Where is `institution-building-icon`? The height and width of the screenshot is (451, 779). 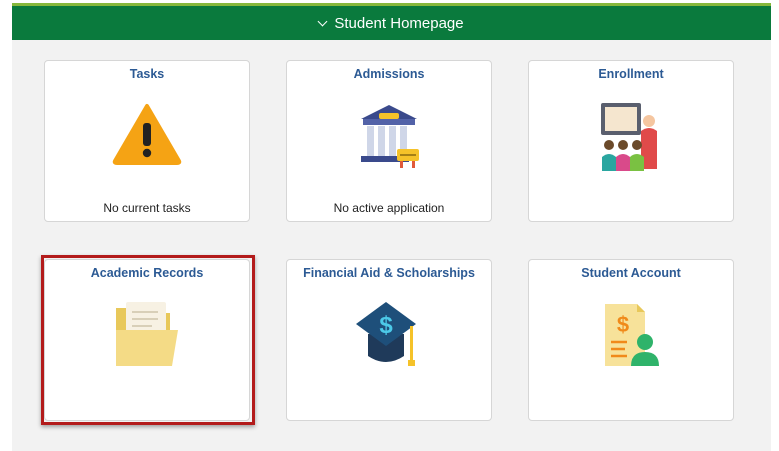
institution-building-icon is located at coordinates (389, 138).